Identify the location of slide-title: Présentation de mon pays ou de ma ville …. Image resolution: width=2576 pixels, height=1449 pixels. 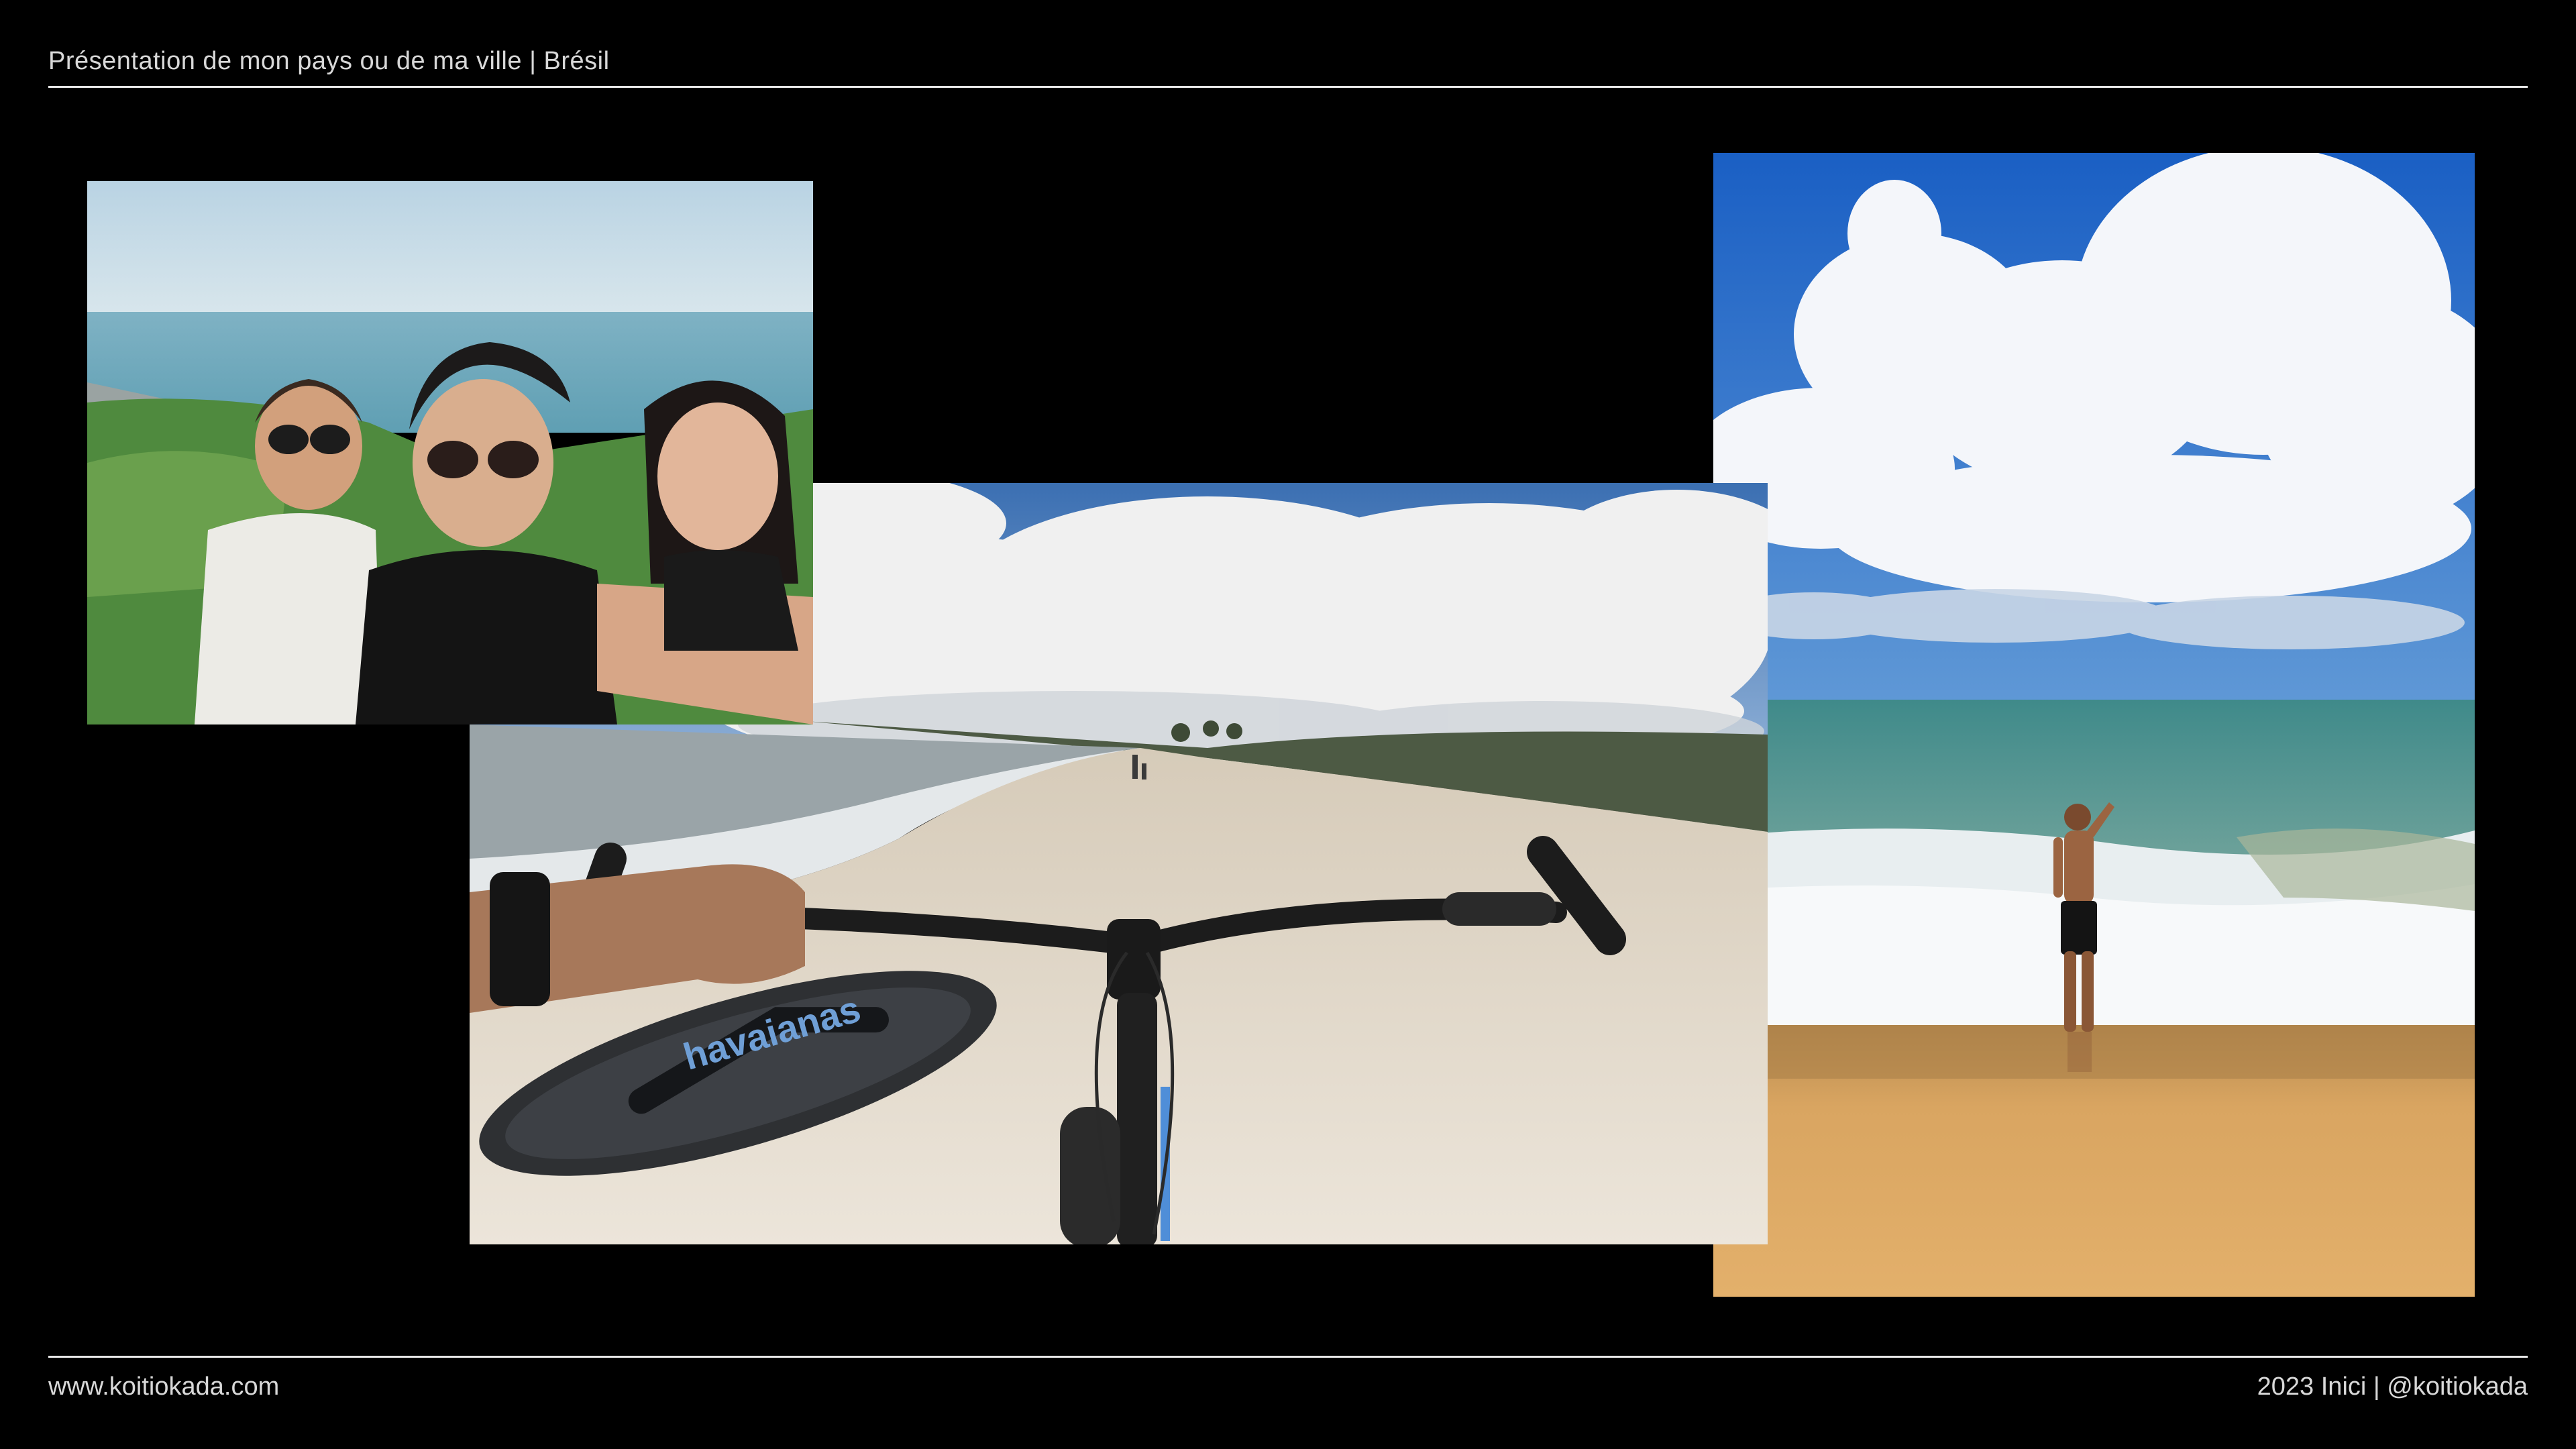
(329, 61).